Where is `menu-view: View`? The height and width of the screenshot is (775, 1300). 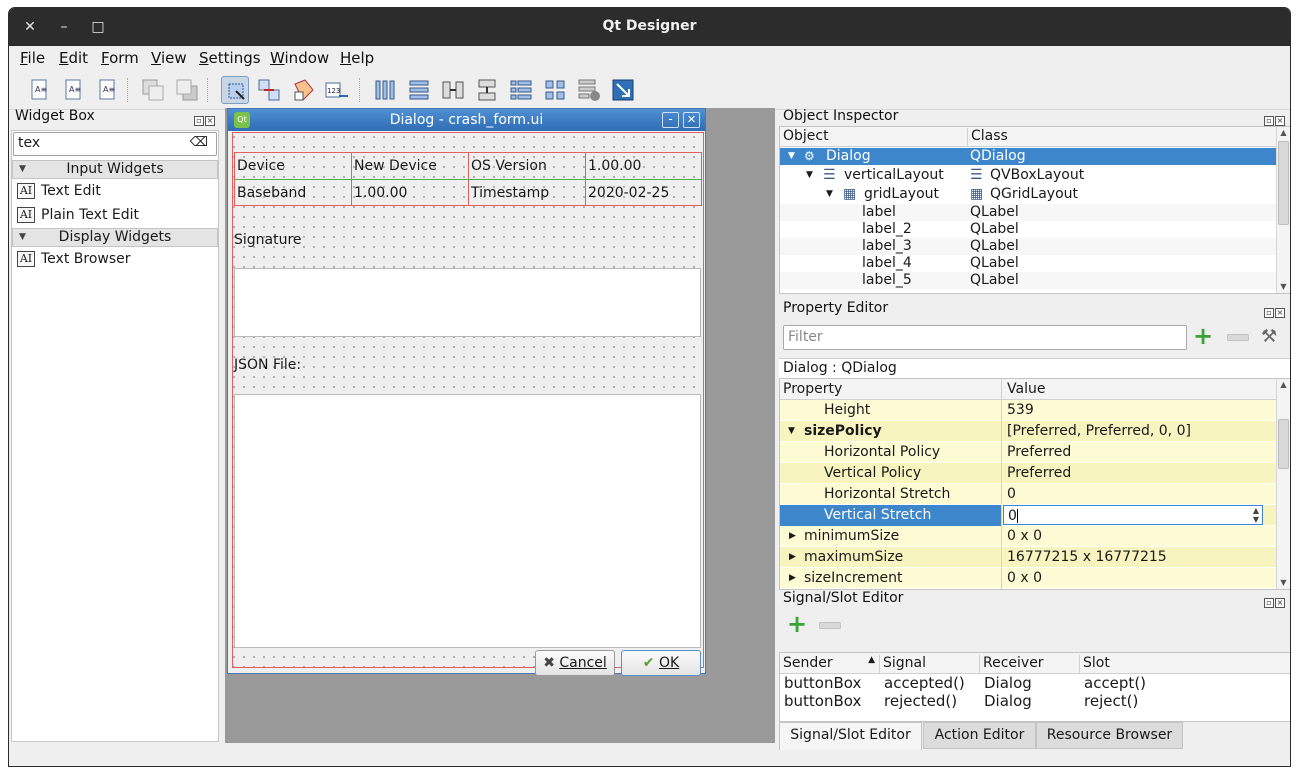
menu-view: View is located at coordinates (169, 58).